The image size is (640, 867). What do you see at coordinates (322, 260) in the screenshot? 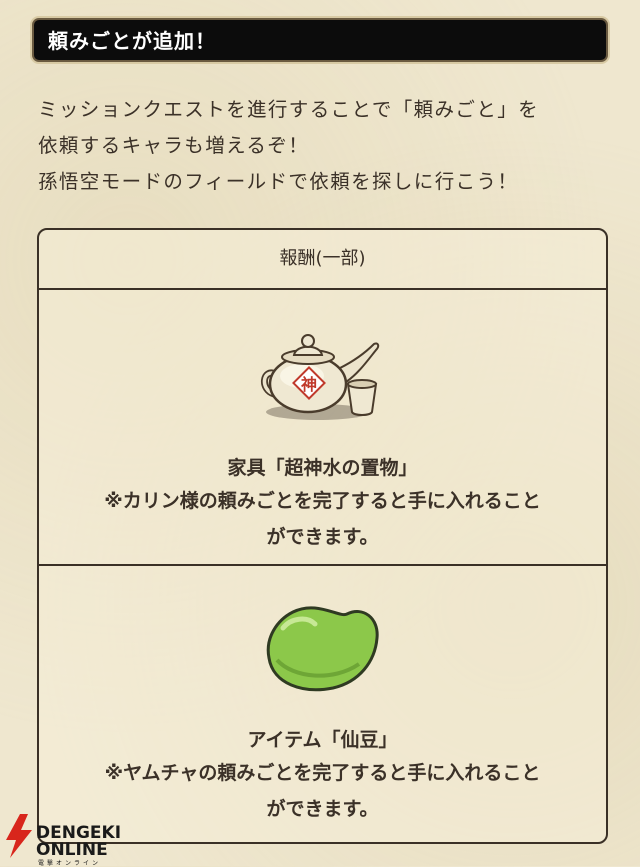
I see `reward-table-header: 報酬(一部)` at bounding box center [322, 260].